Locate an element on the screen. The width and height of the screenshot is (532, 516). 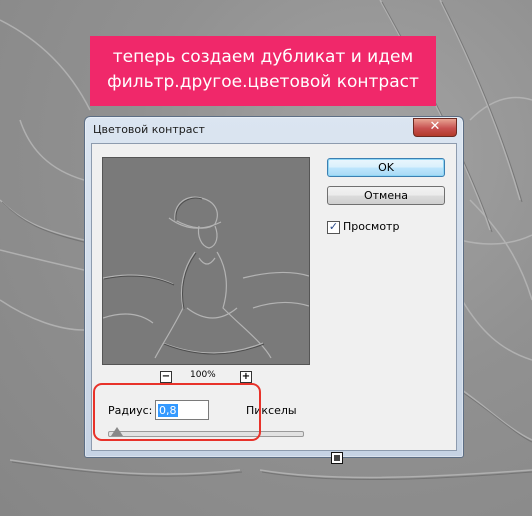
zoom-out-button: − is located at coordinates (166, 377).